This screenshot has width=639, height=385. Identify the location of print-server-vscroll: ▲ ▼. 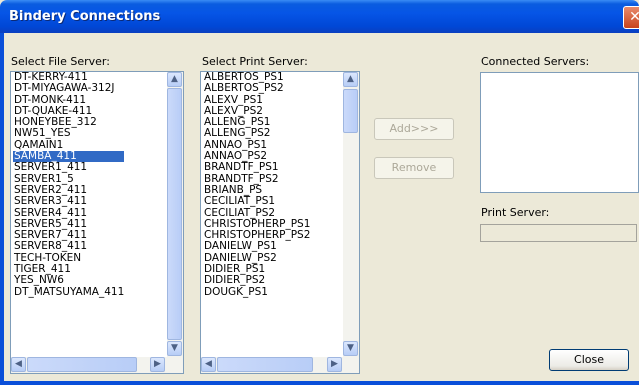
(351, 214).